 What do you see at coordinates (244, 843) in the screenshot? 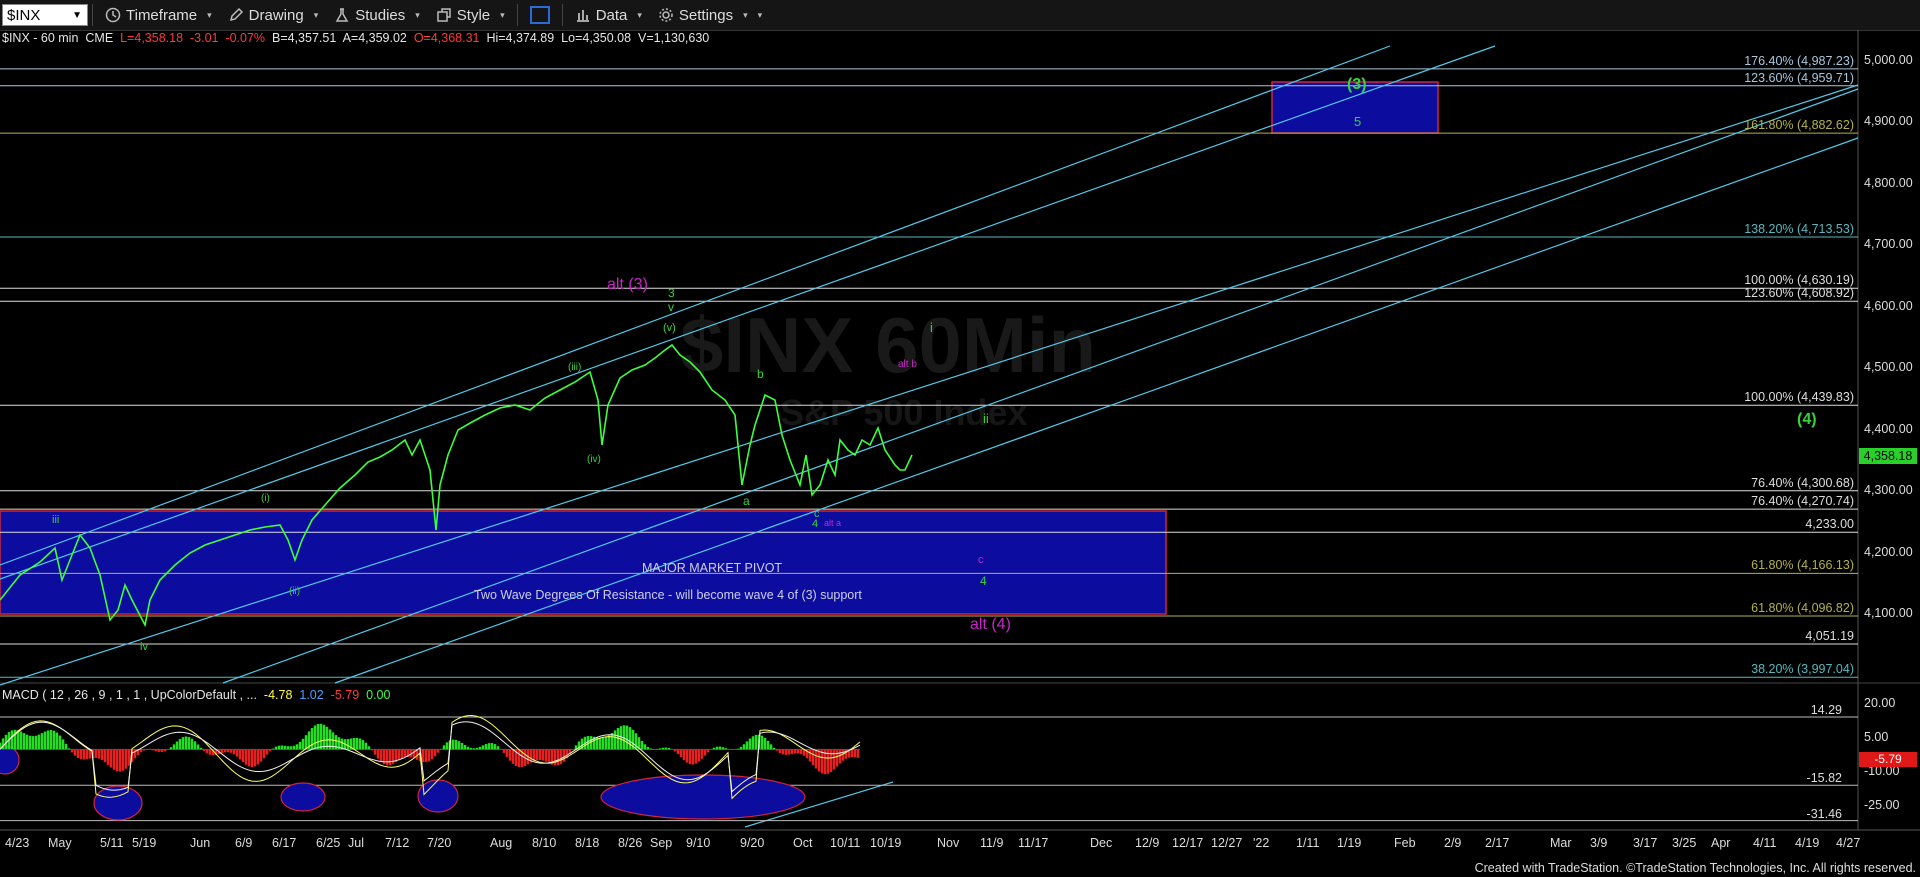
I see `time-tick-label: 6/9` at bounding box center [244, 843].